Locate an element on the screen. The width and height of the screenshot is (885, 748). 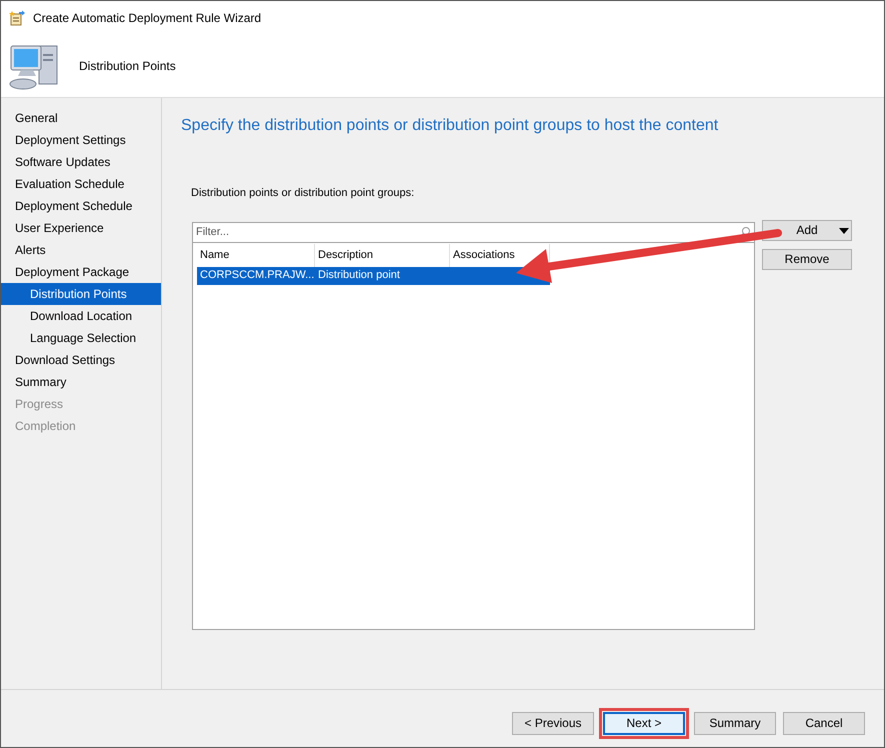
table-row: CORPSCCM.PRAJW... Distribution point is located at coordinates (373, 275).